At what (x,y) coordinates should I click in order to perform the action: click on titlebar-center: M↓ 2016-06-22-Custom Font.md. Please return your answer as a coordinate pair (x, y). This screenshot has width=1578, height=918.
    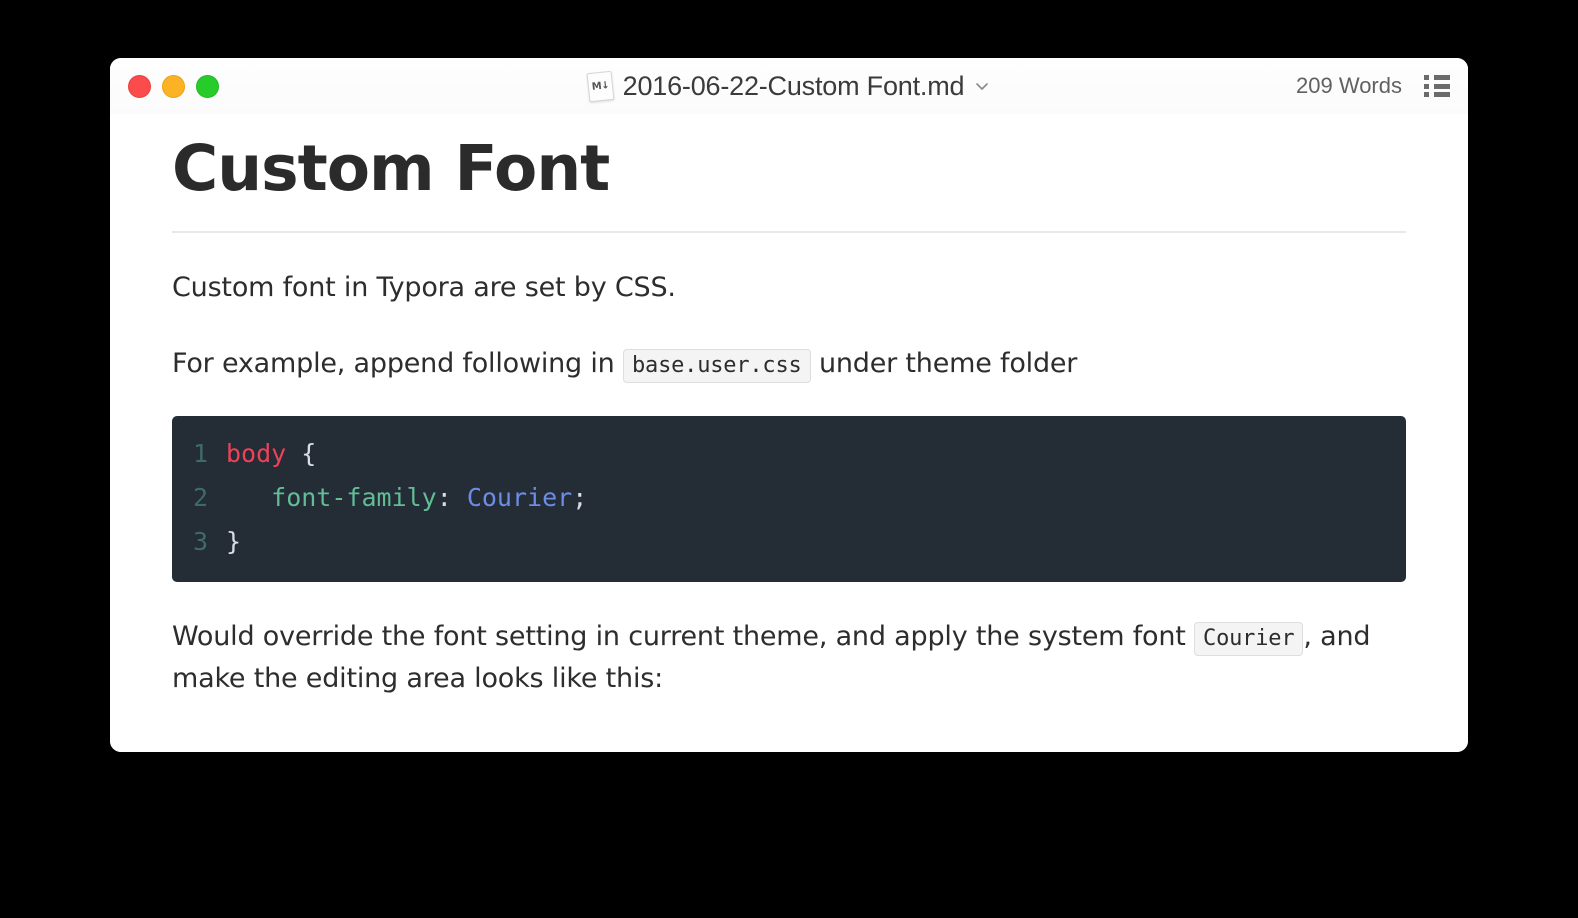
    Looking at the image, I should click on (789, 86).